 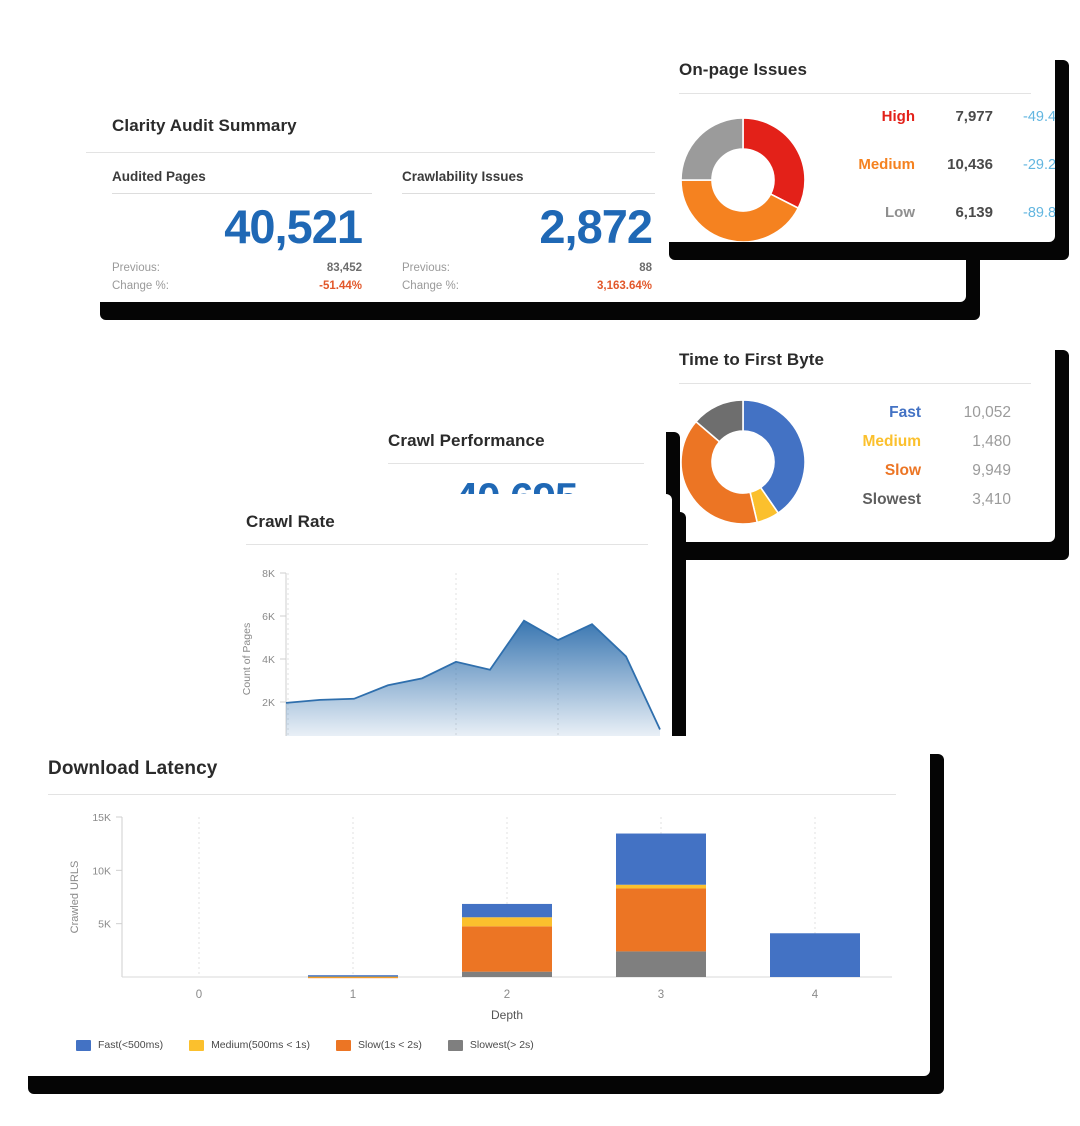 I want to click on list-item: Slow(1s < 2s), so click(x=378, y=1045).